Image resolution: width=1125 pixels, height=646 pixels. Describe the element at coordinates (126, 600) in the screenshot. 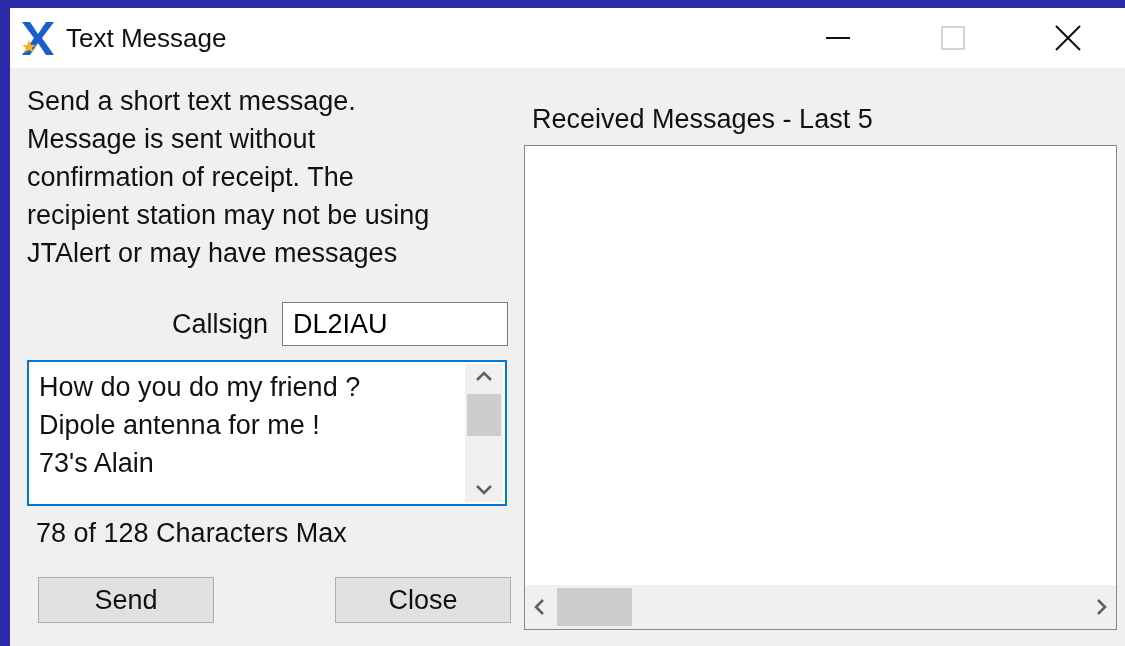

I see `send-button: Send` at that location.